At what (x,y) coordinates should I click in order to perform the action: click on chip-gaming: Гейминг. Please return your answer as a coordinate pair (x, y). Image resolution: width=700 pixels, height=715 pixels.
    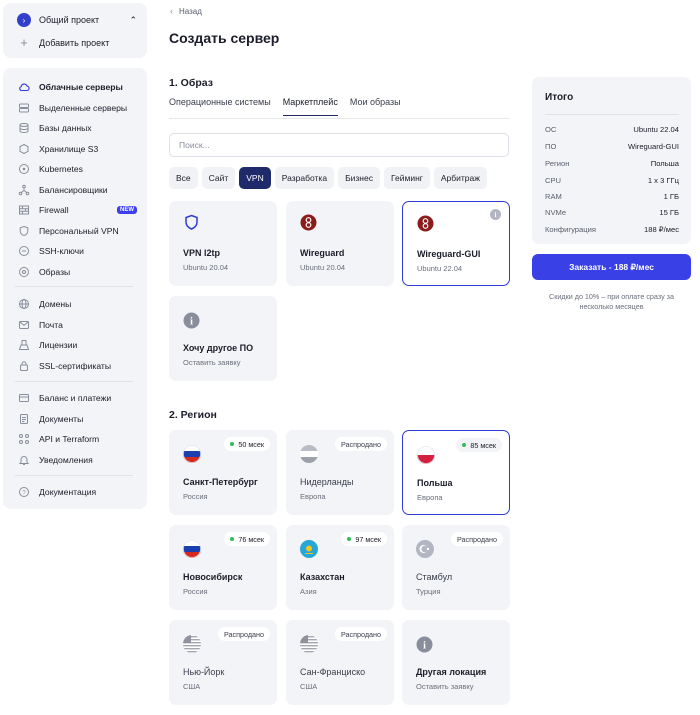
    Looking at the image, I should click on (406, 178).